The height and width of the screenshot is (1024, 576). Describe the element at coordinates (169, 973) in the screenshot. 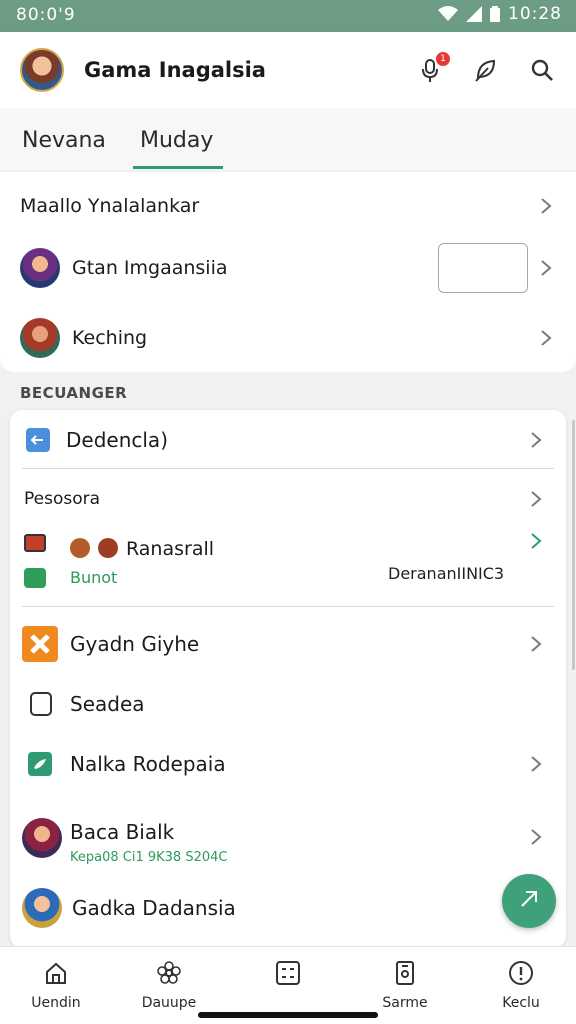

I see `flower-icon` at that location.